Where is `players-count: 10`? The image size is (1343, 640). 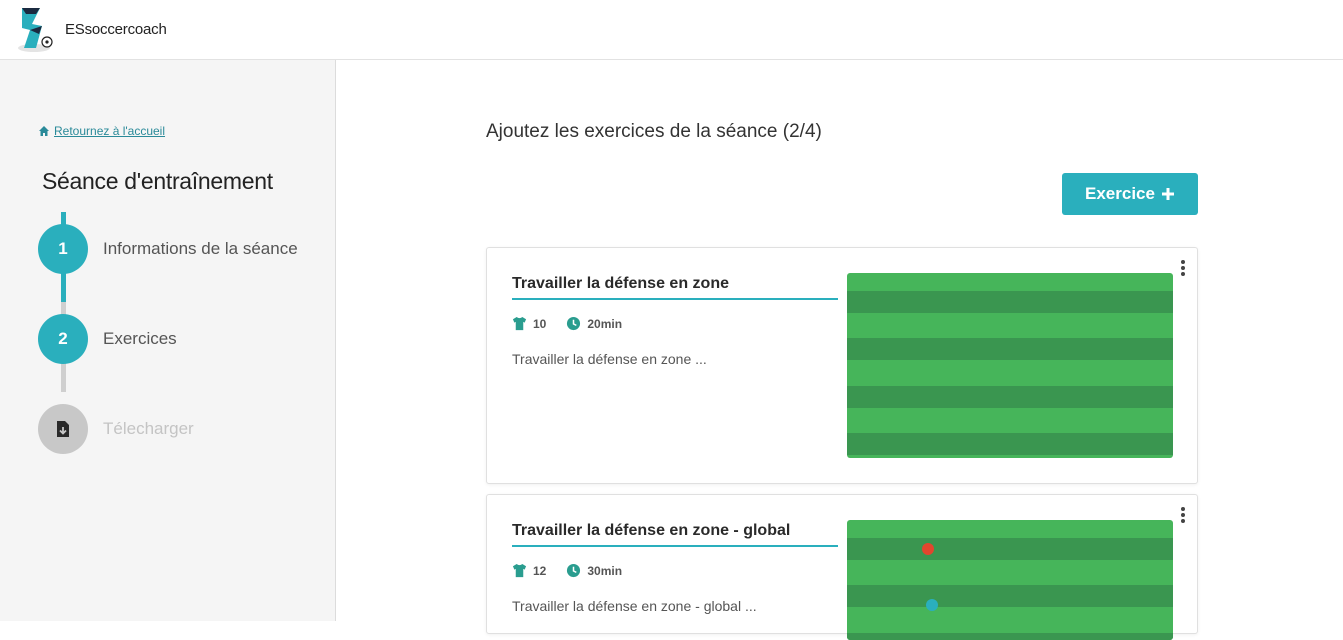 players-count: 10 is located at coordinates (540, 323).